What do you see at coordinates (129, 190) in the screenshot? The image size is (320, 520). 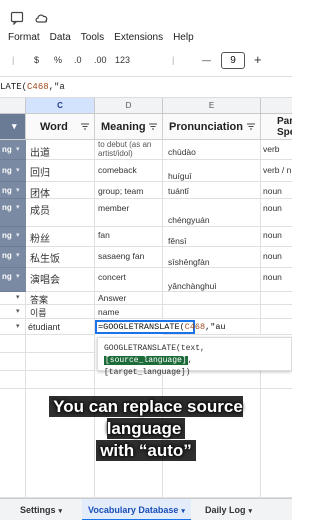 I see `meaning-cell: group; team` at bounding box center [129, 190].